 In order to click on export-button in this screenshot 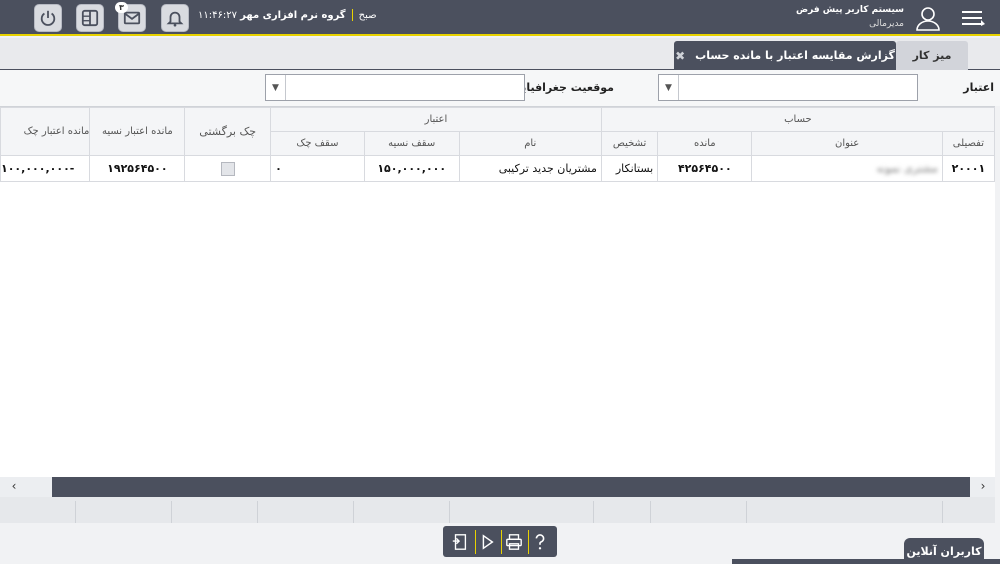, I will do `click(460, 542)`.